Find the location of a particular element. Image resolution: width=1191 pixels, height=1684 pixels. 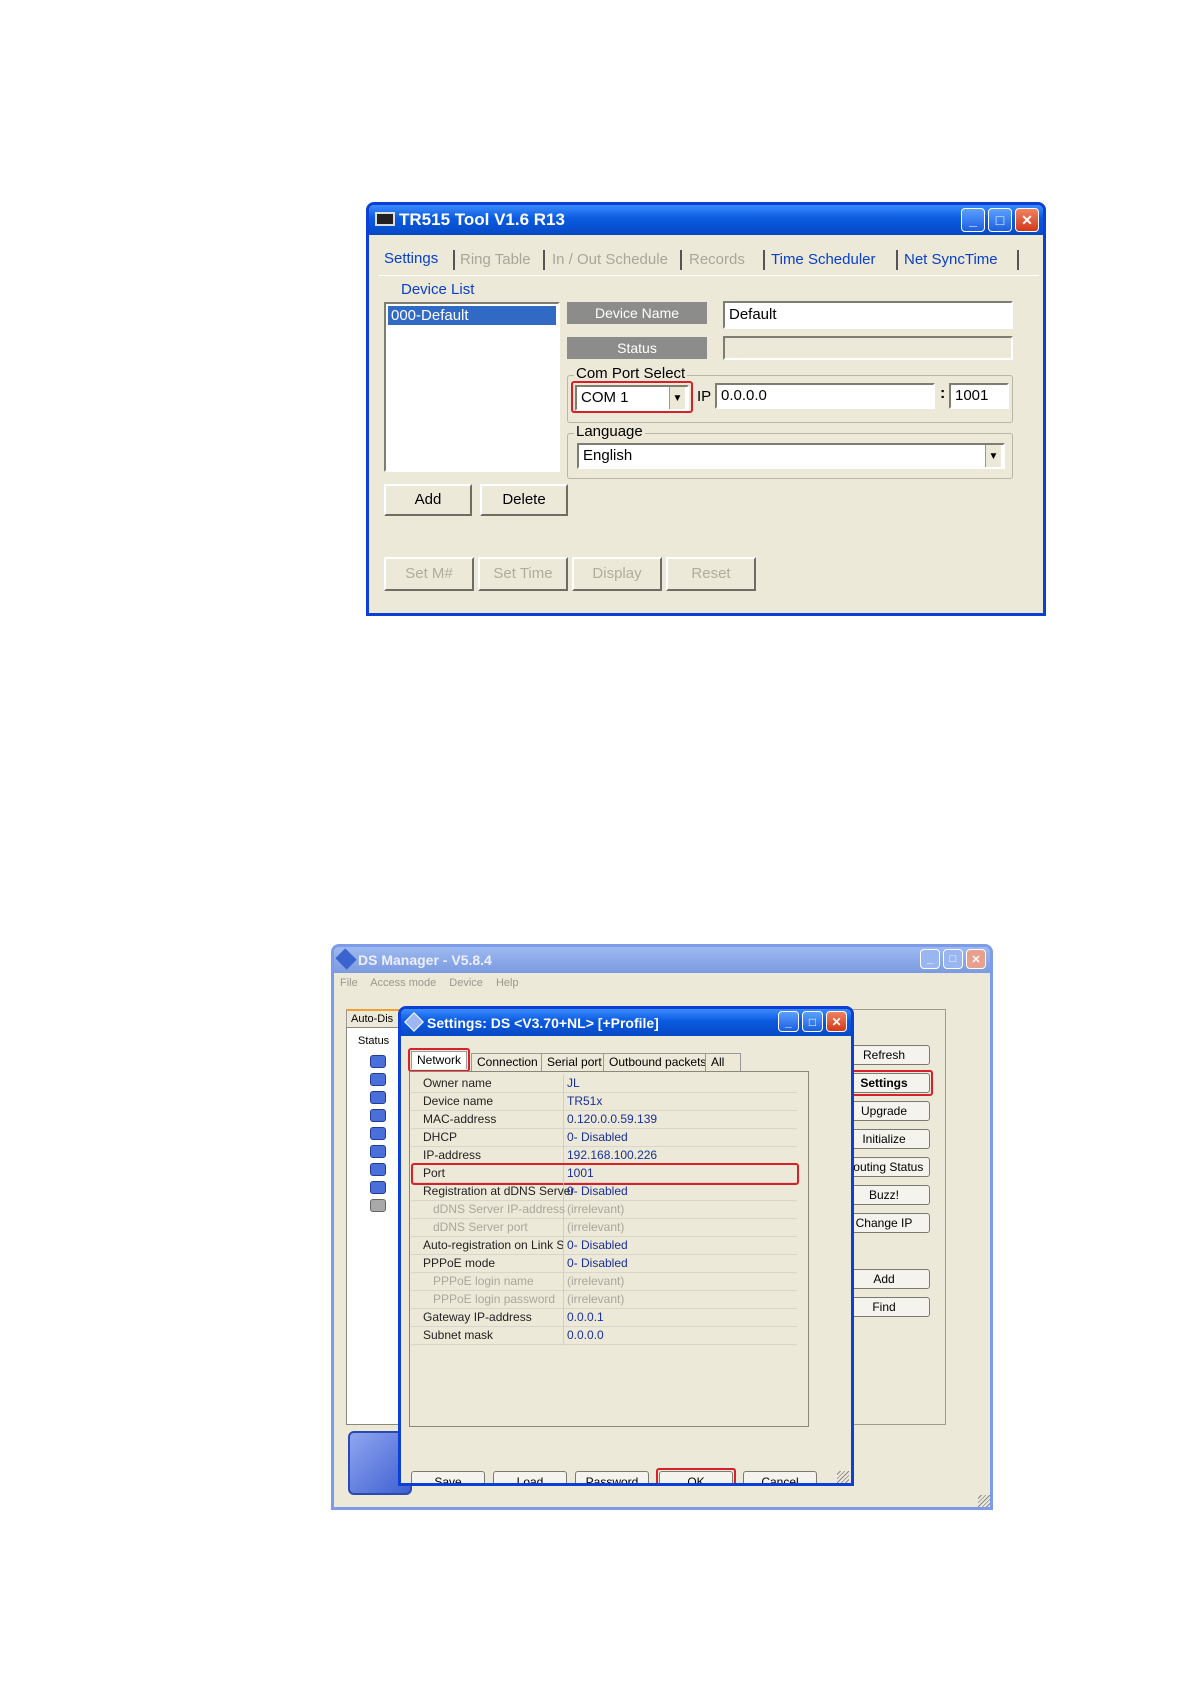

property-name: dDNS Server port is located at coordinates (480, 1227).